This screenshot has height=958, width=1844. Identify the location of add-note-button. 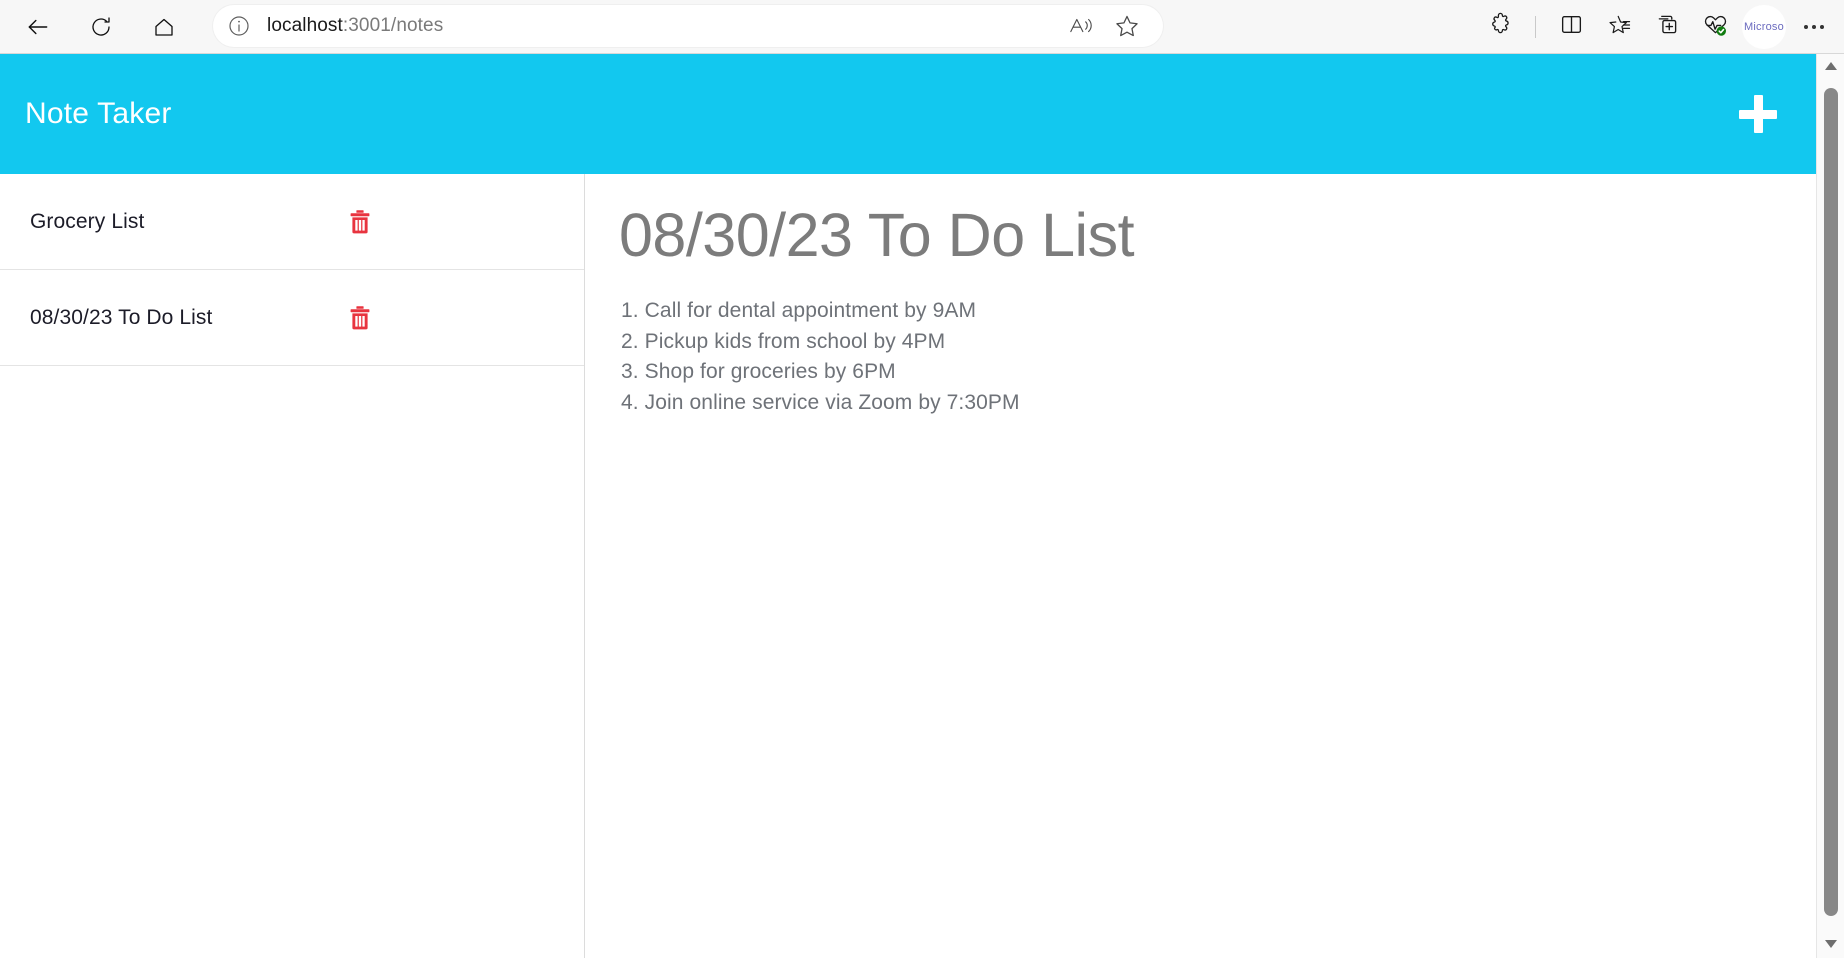
(1758, 114).